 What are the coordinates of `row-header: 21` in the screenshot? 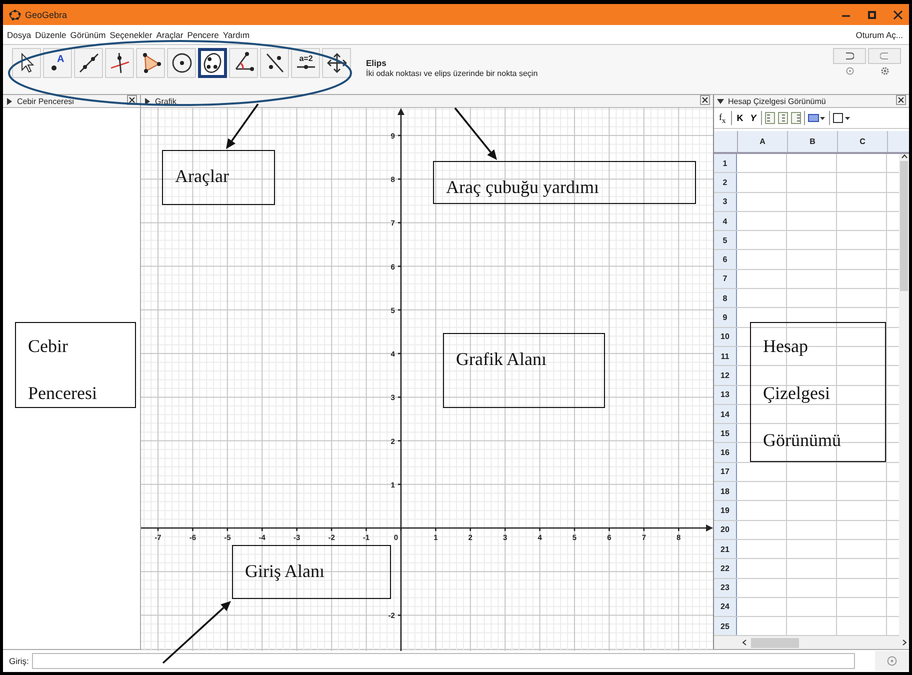 It's located at (725, 549).